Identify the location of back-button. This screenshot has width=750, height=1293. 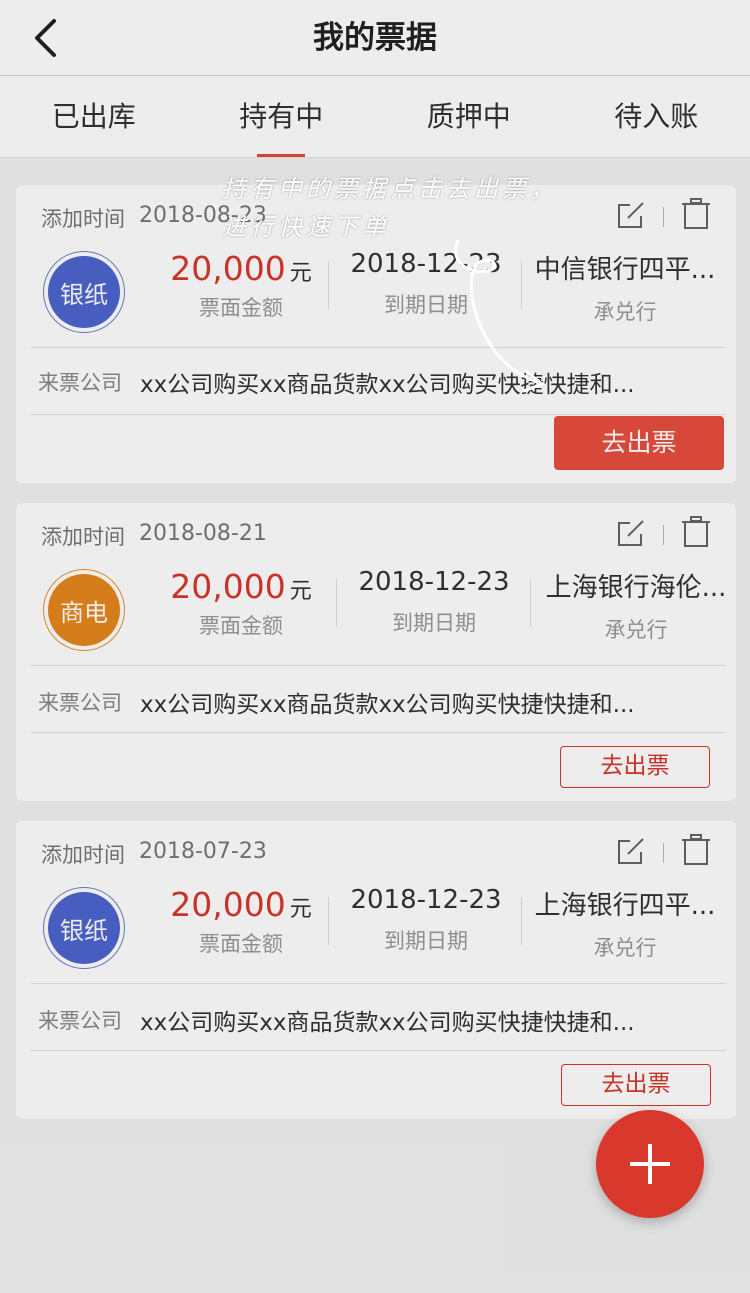
(45, 38).